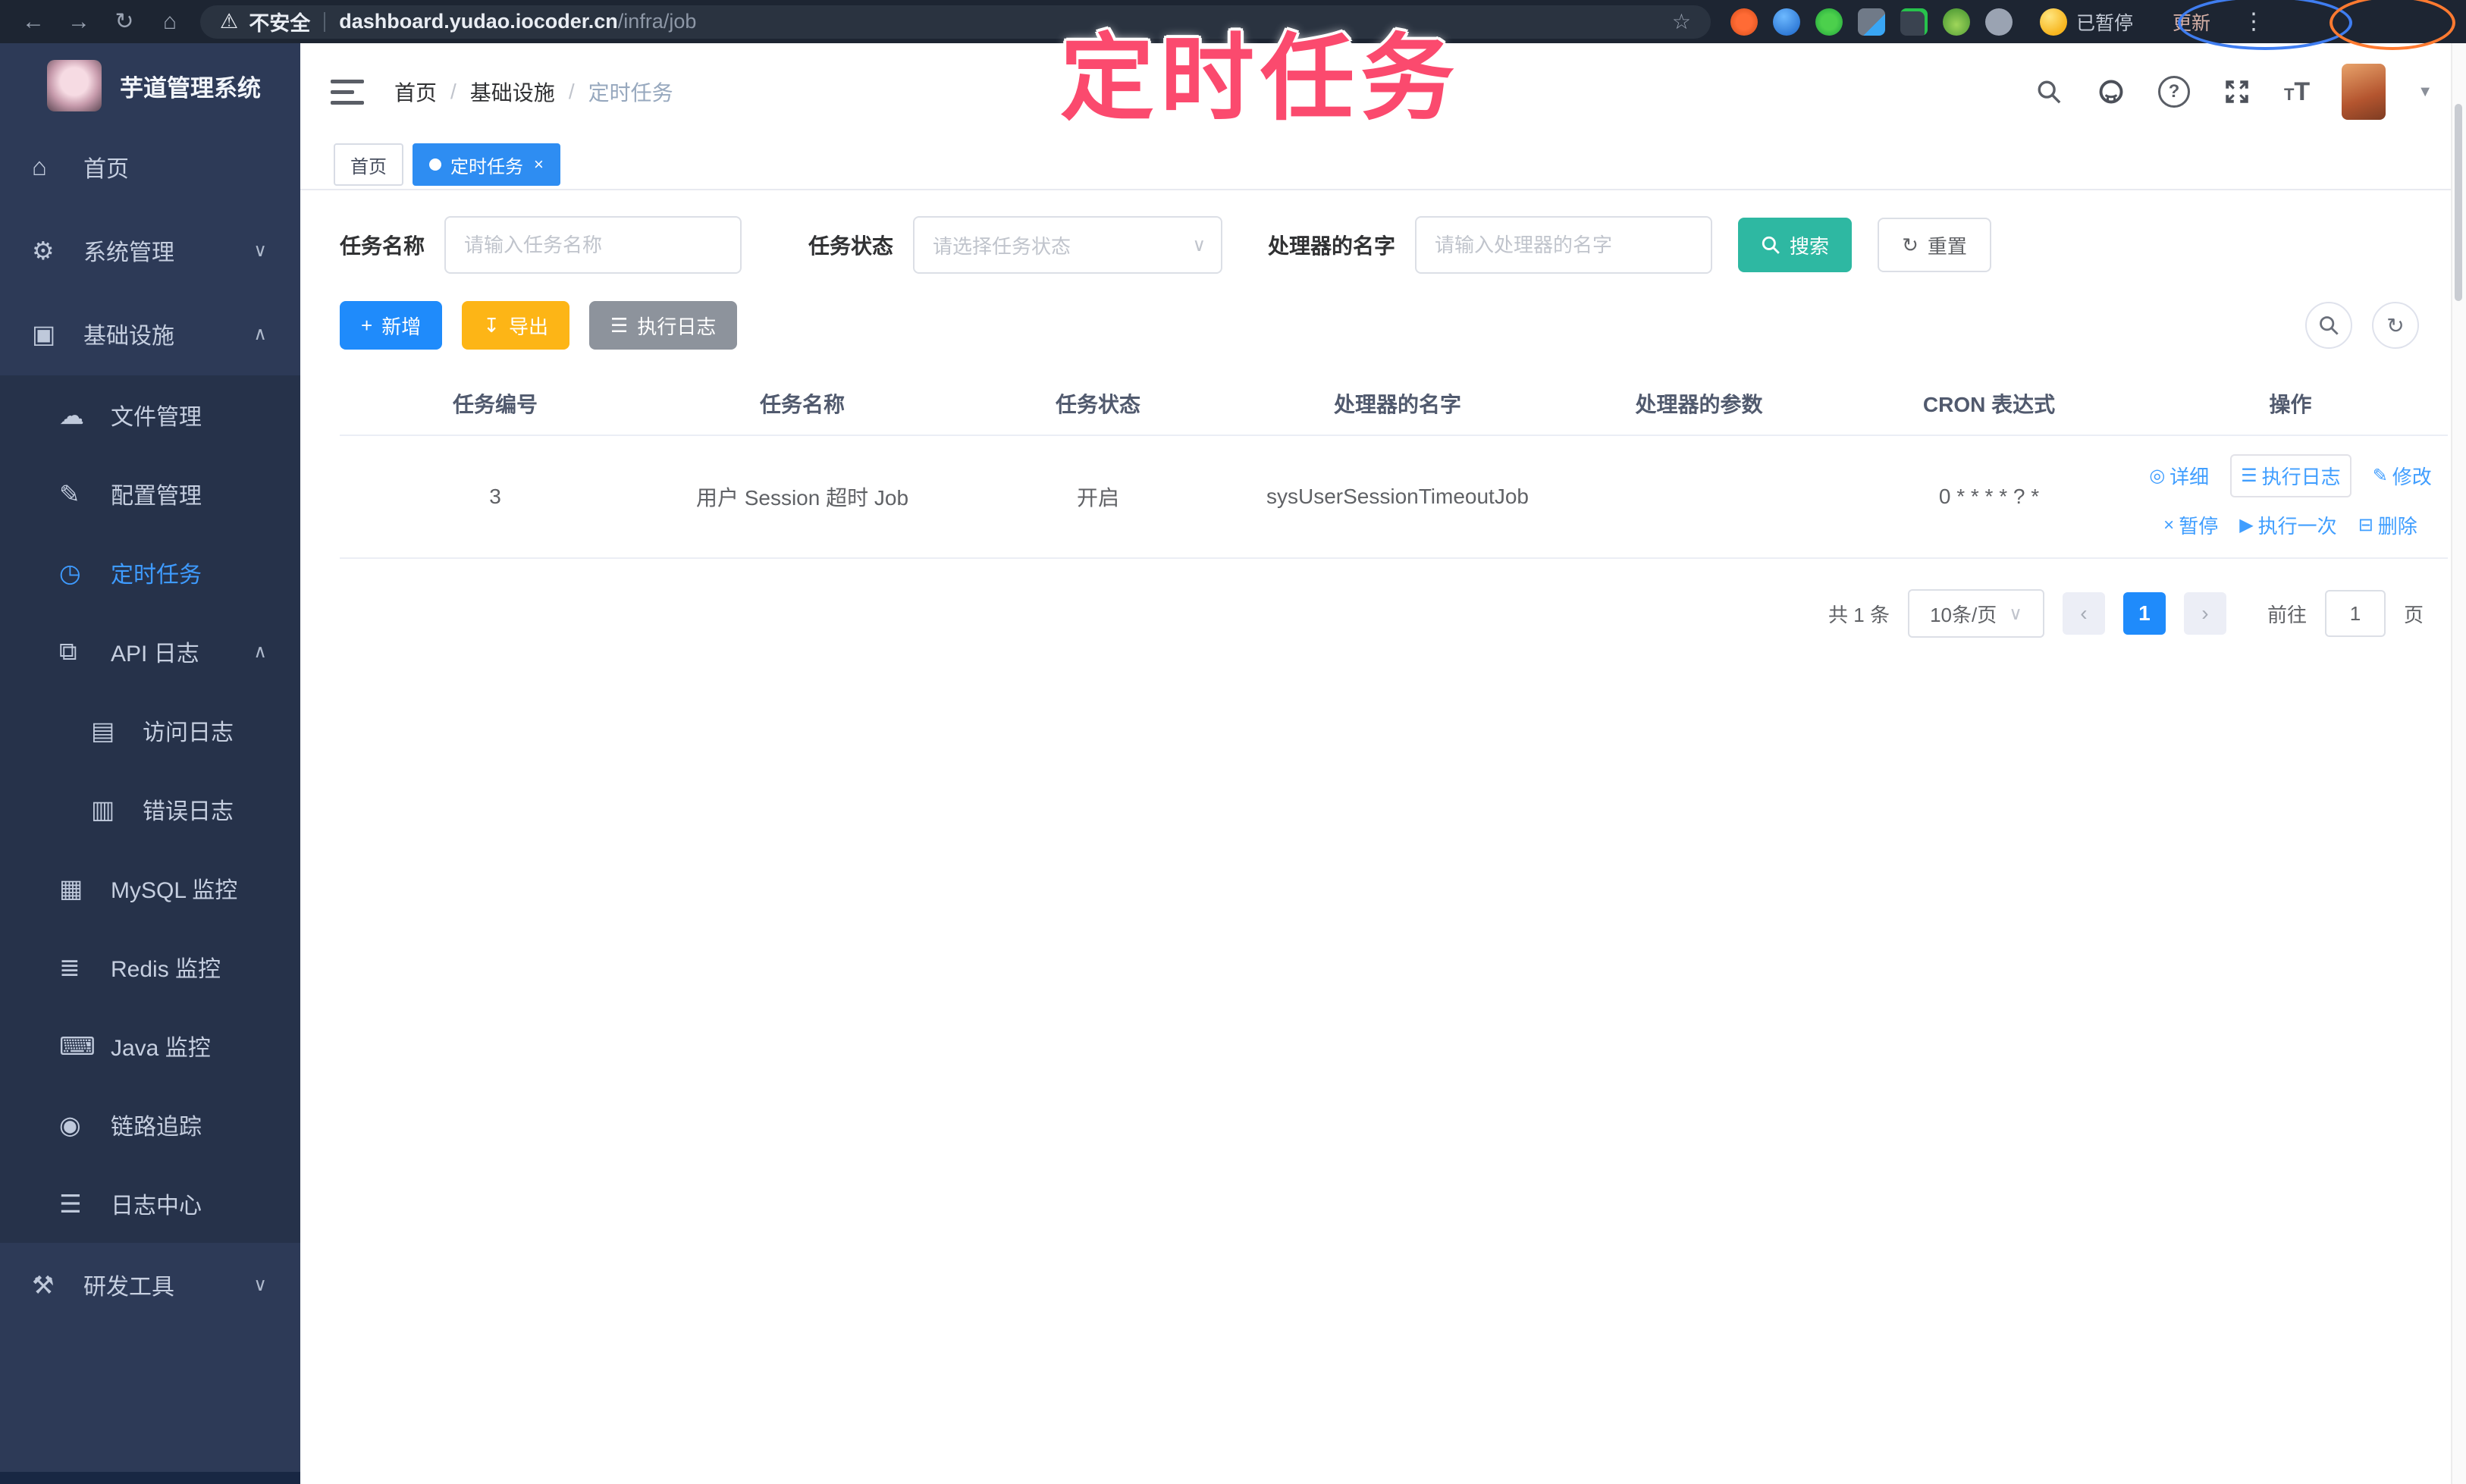 The width and height of the screenshot is (2466, 1484). Describe the element at coordinates (2204, 613) in the screenshot. I see `next-page-button: ›` at that location.